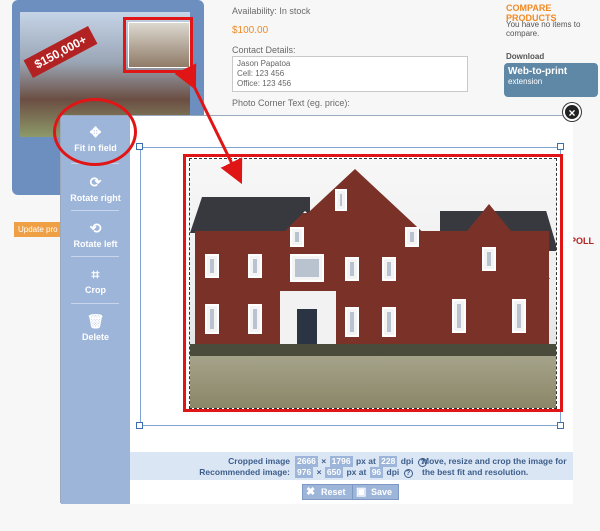 The width and height of the screenshot is (600, 531). Describe the element at coordinates (291, 103) in the screenshot. I see `photo-corner-text-label: Photo Corner Text (eg. price):` at that location.